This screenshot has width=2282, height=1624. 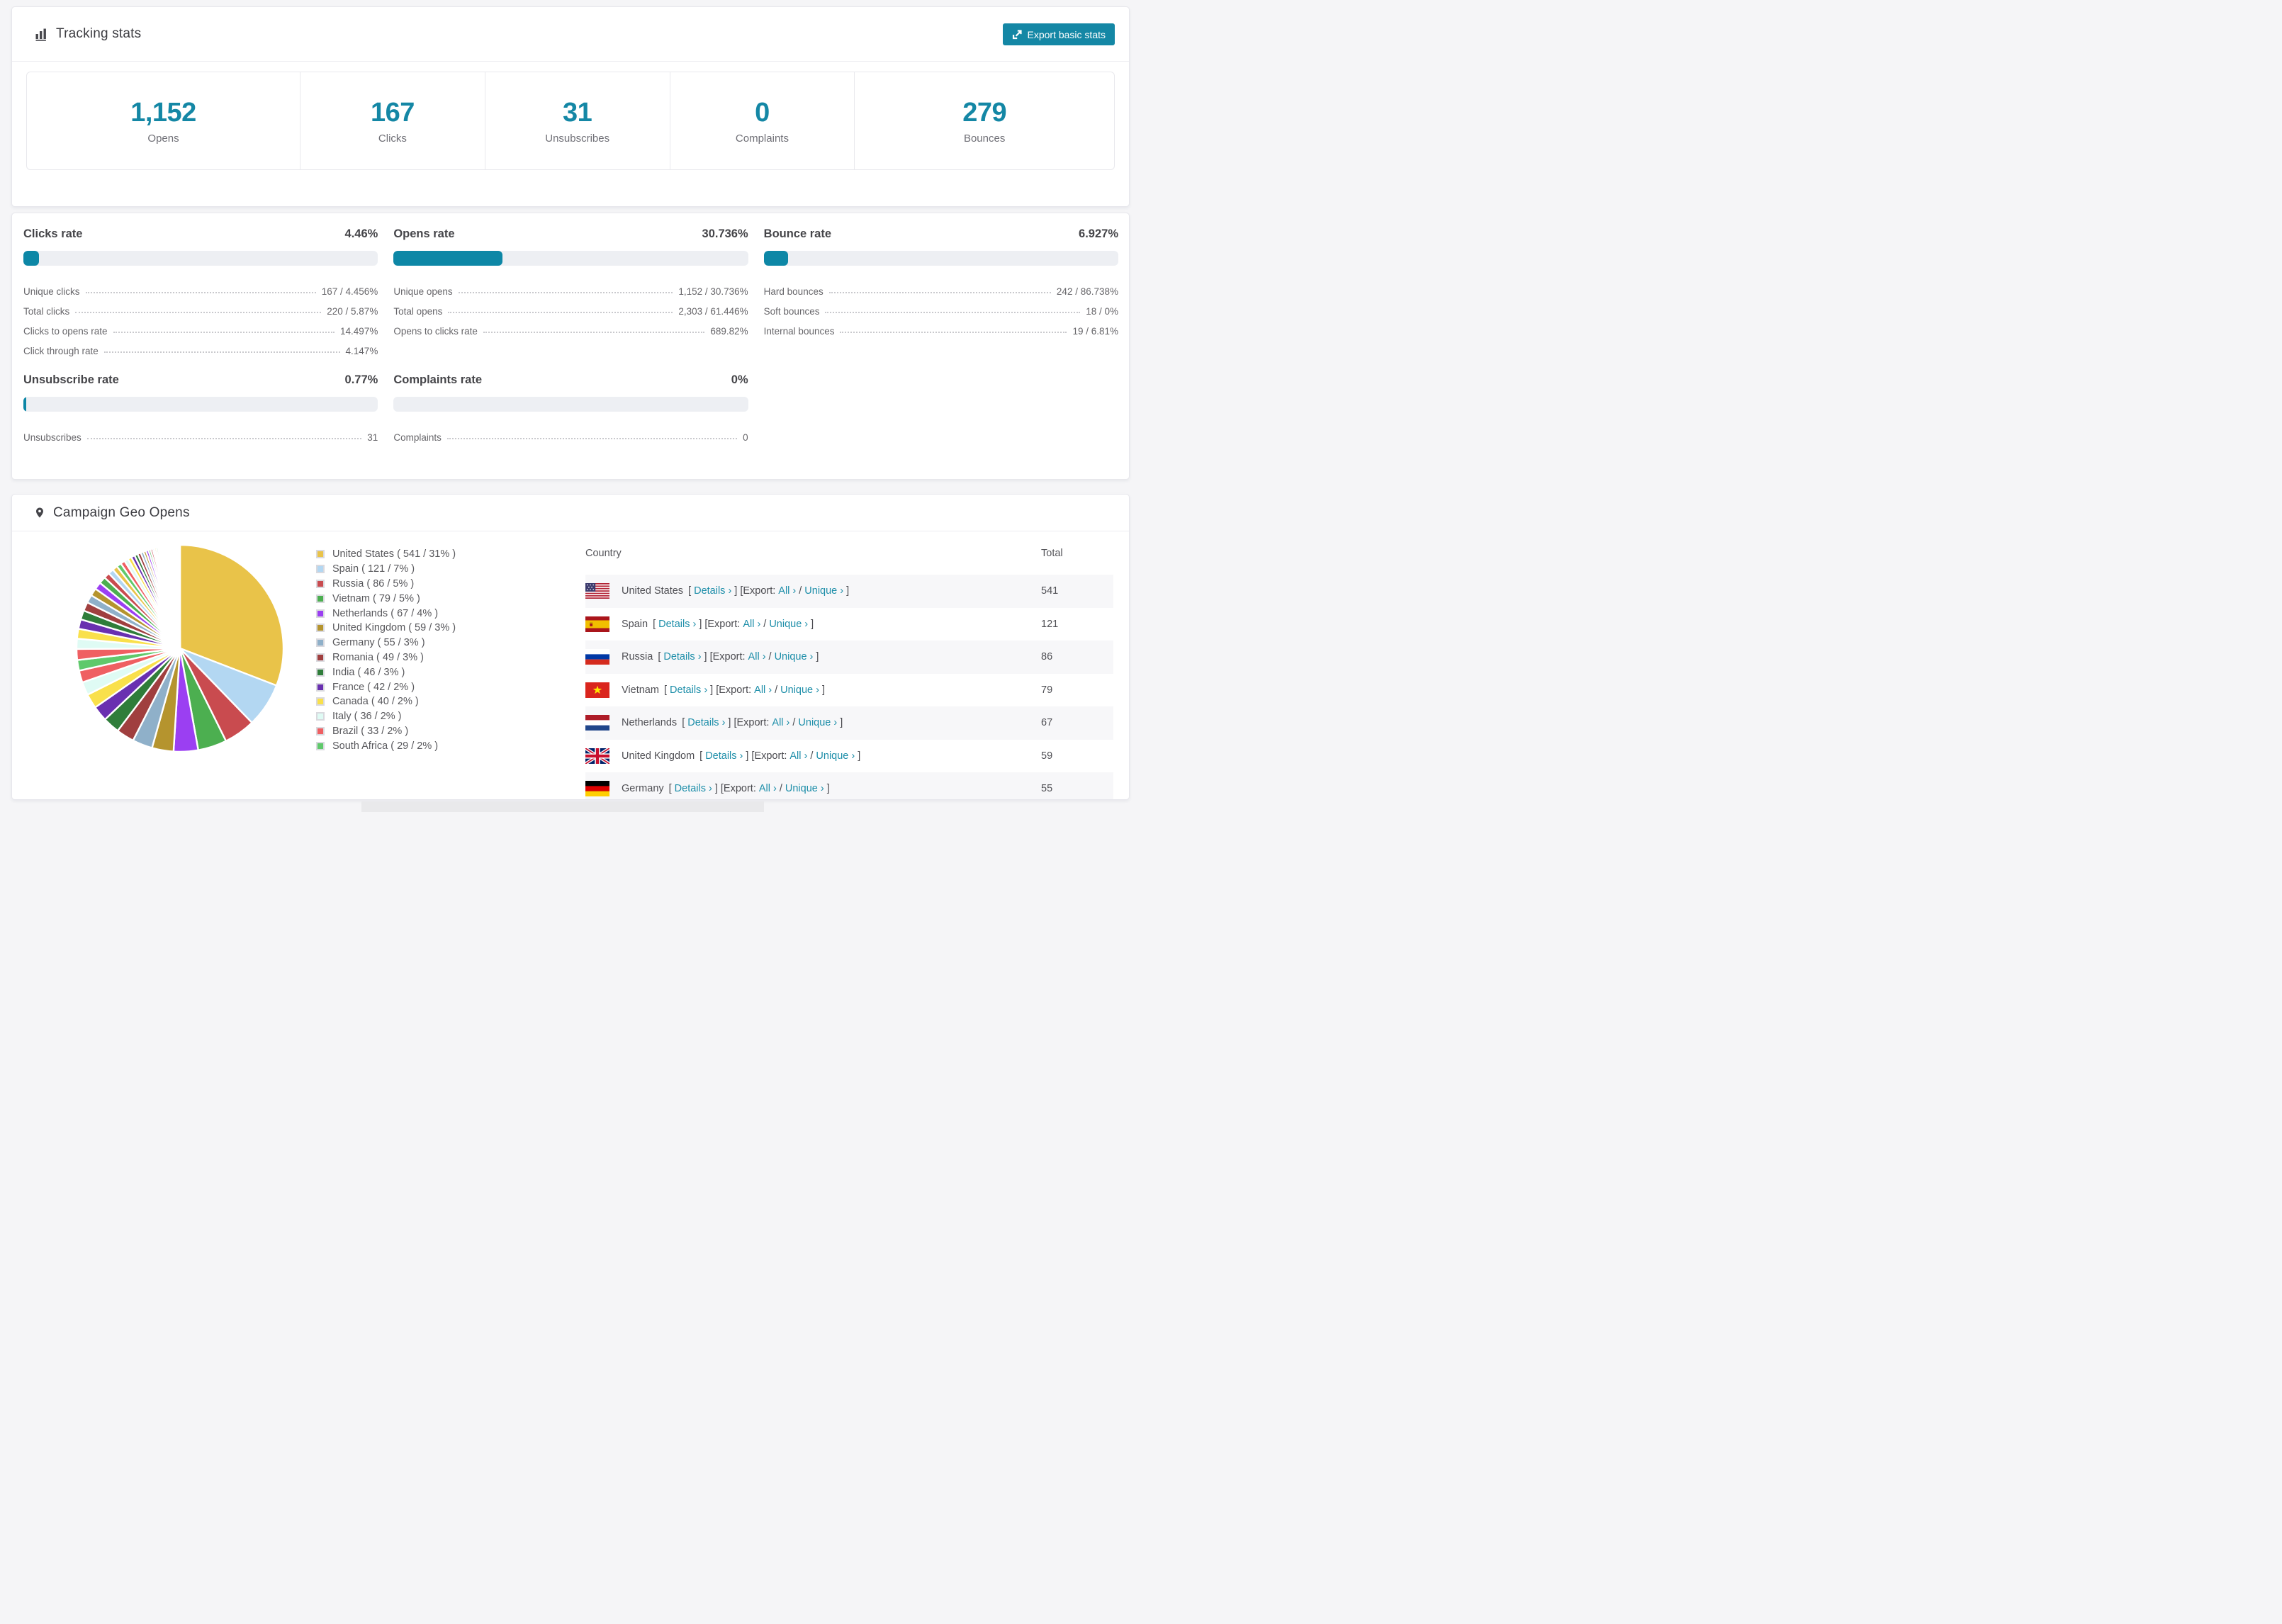 I want to click on flag-es-icon, so click(x=597, y=624).